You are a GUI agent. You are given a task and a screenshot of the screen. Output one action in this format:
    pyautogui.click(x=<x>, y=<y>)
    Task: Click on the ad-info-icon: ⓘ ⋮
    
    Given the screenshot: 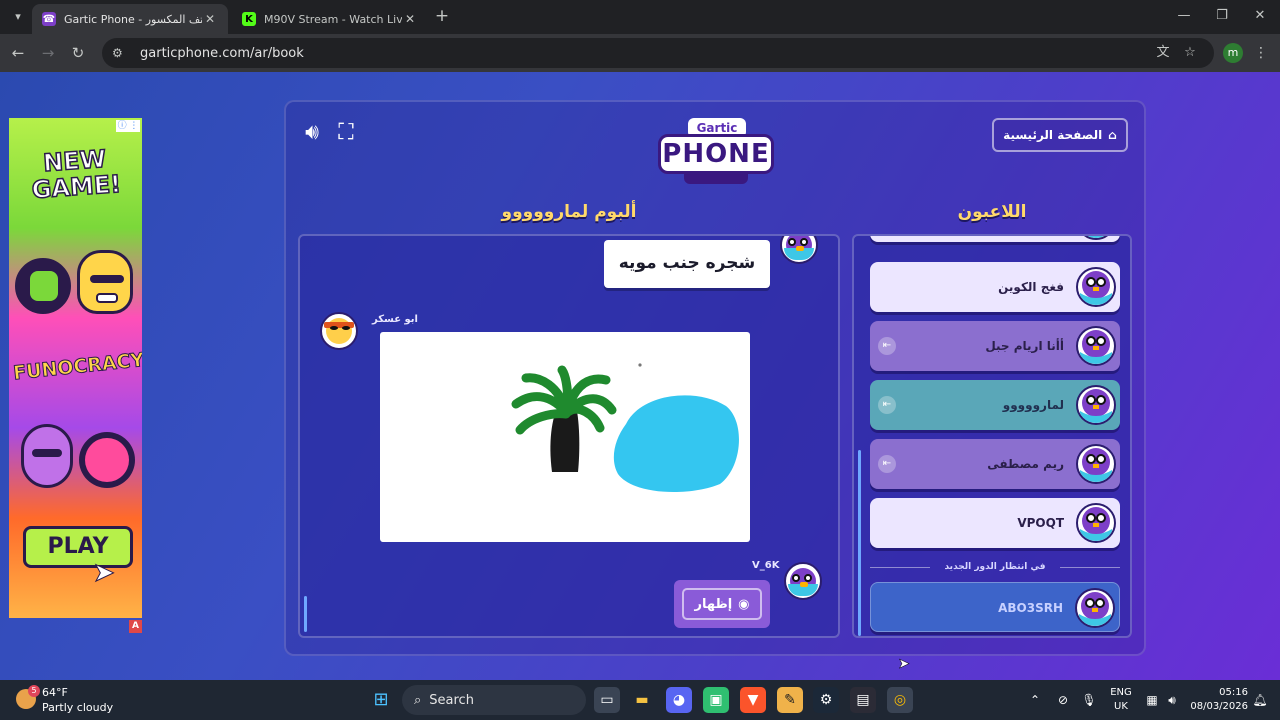 What is the action you would take?
    pyautogui.click(x=128, y=126)
    